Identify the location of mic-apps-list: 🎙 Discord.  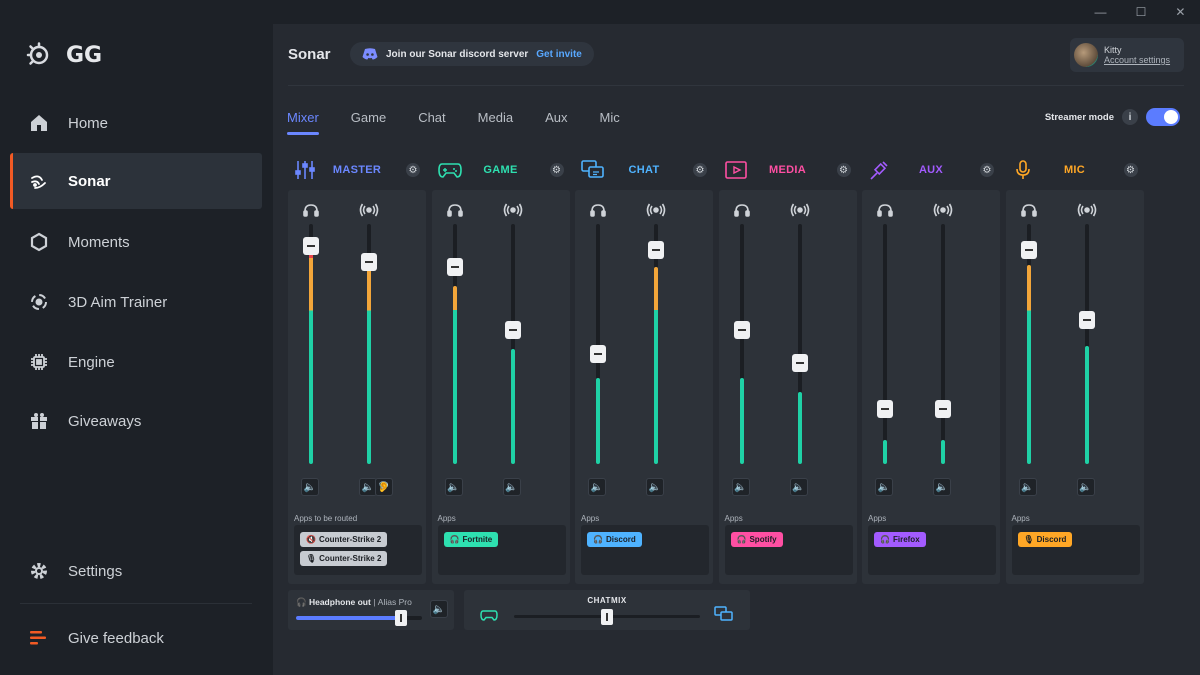
(1075, 550).